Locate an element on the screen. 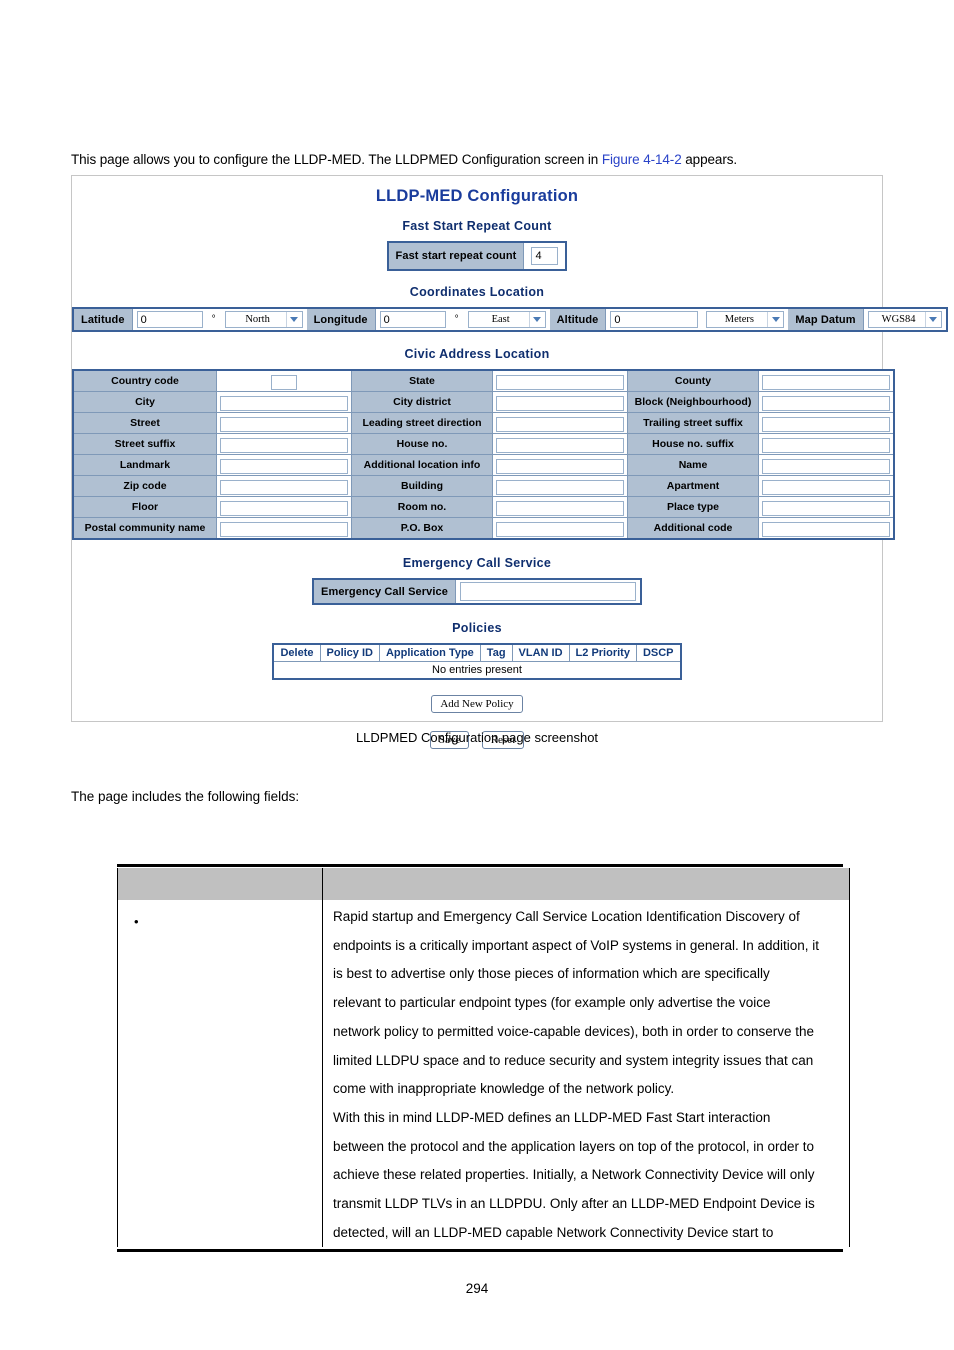  civic-field-label: Additional location info is located at coordinates (422, 465).